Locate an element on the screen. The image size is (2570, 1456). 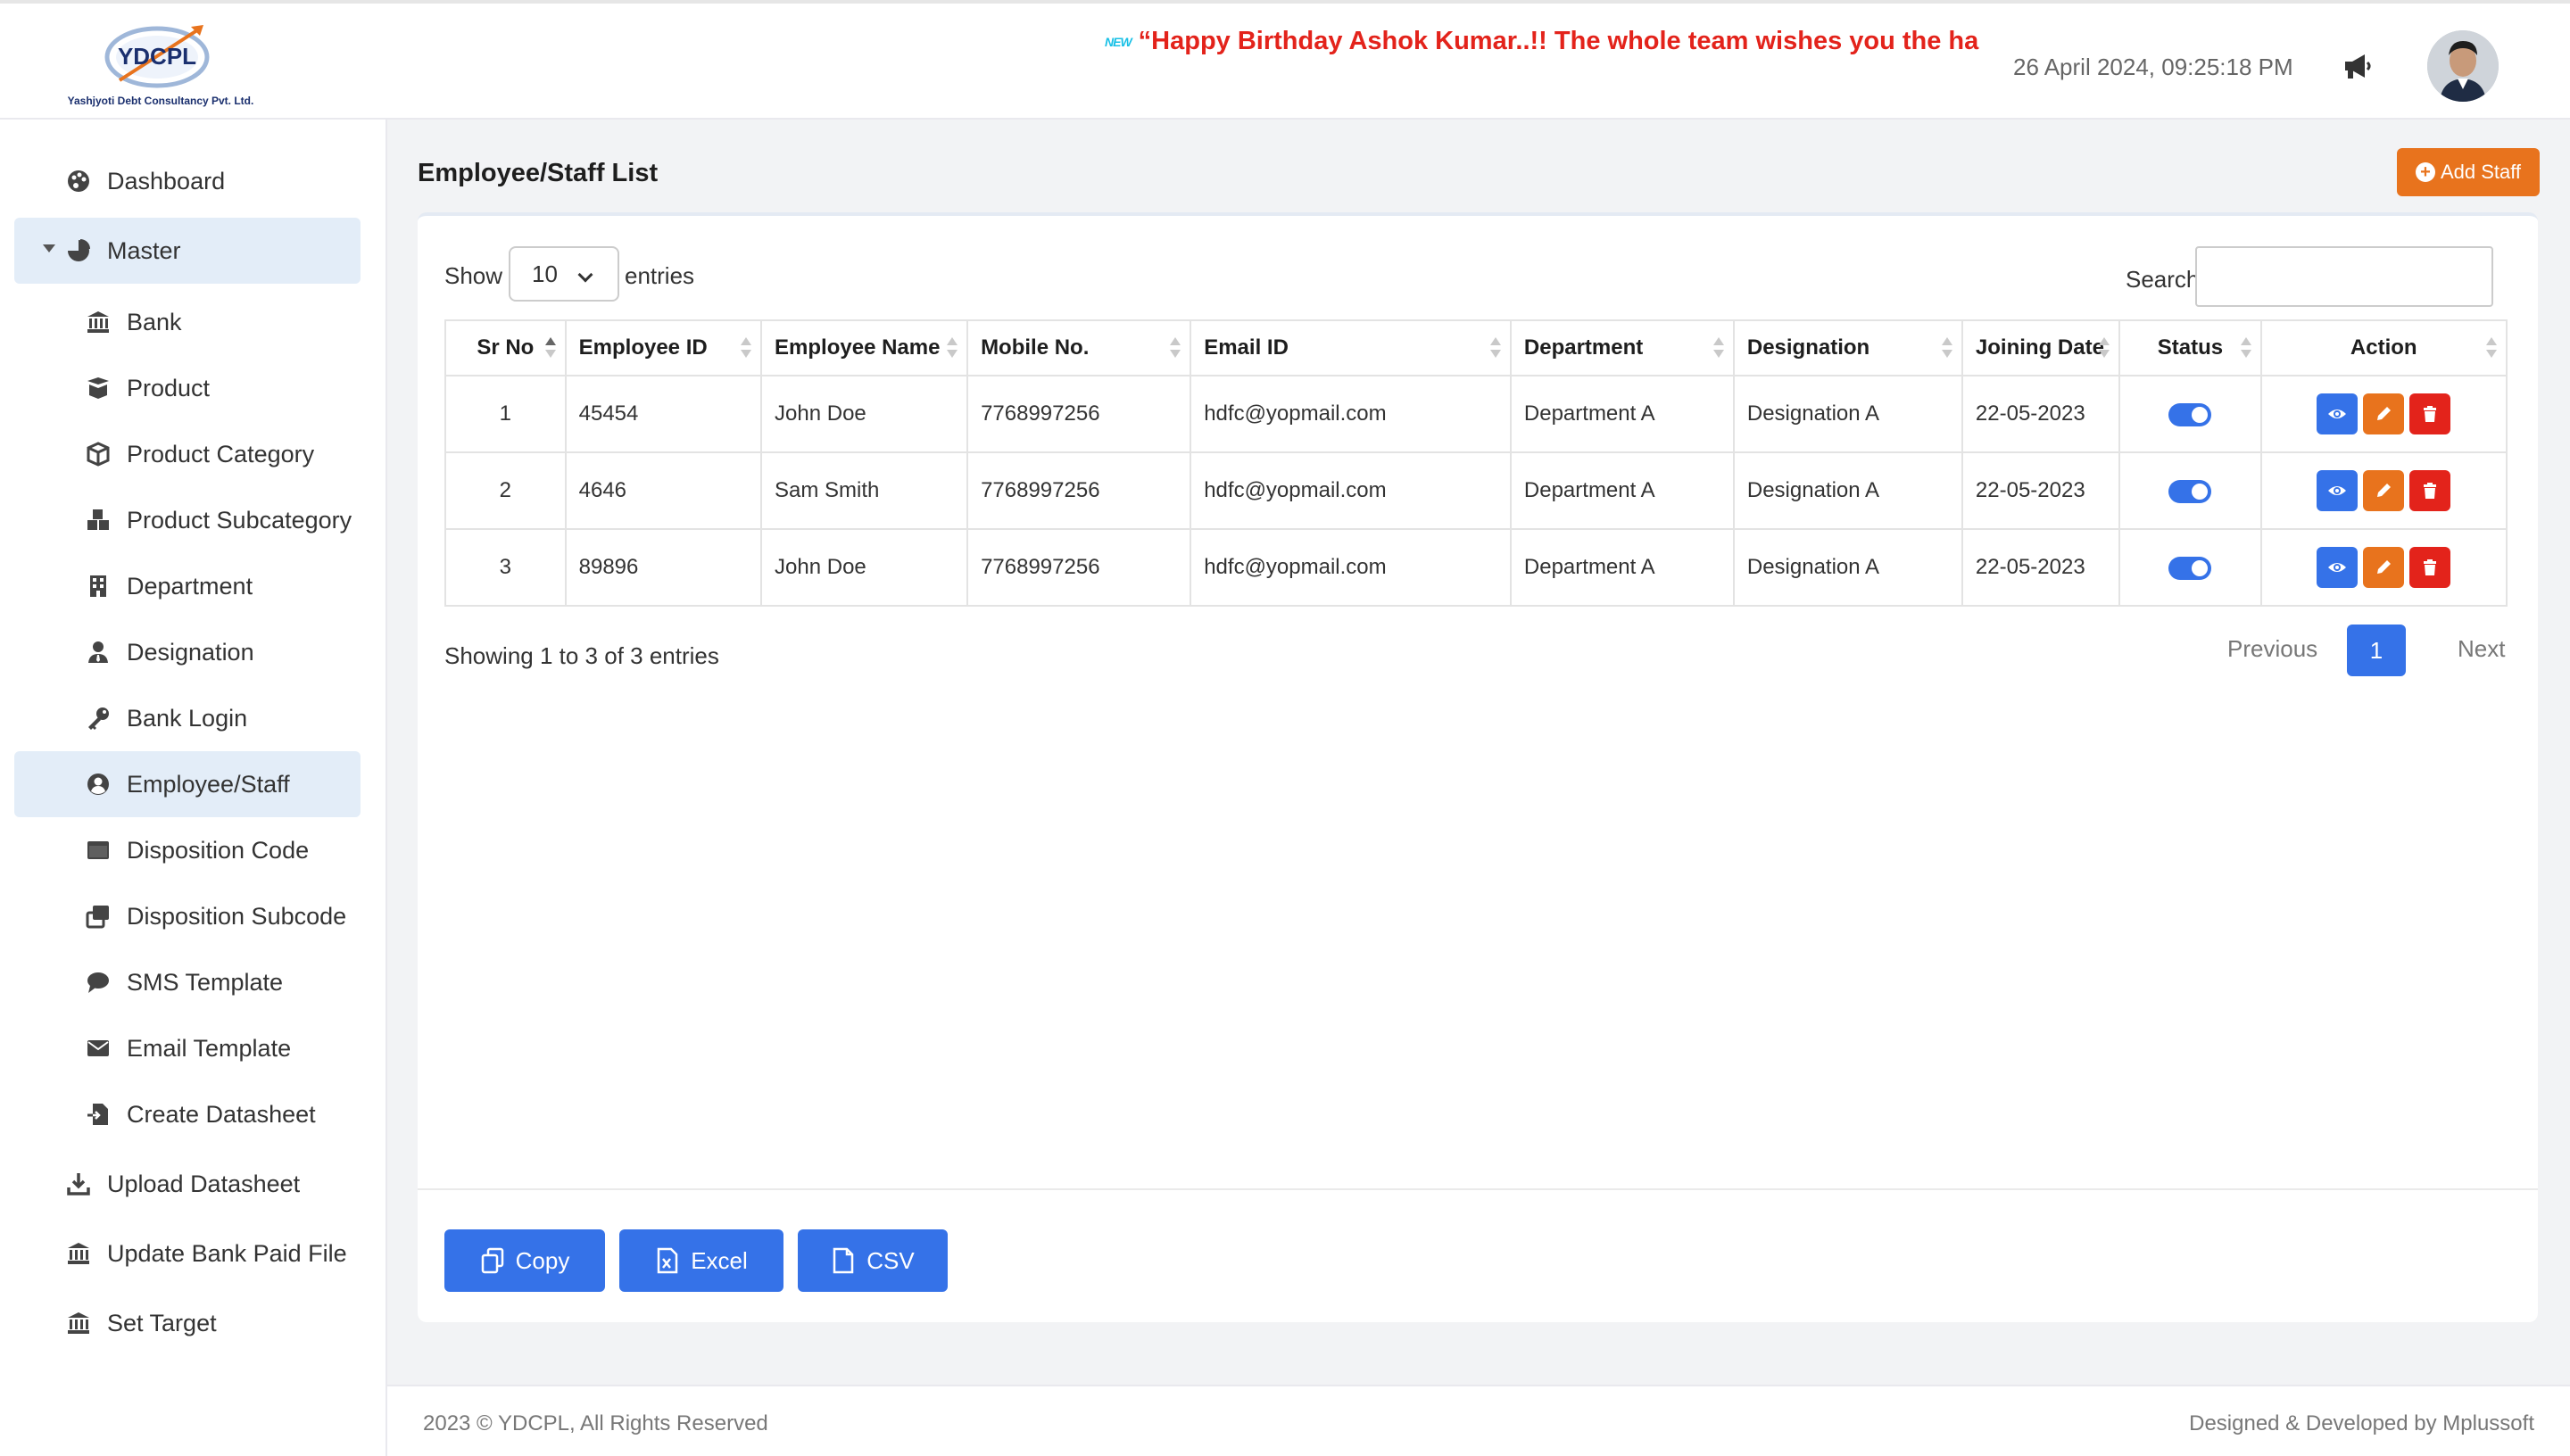
file-import-icon is located at coordinates (98, 1114).